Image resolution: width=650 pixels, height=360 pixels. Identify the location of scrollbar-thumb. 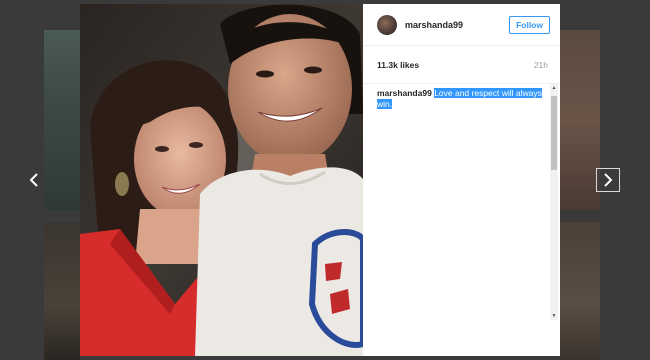
(554, 133).